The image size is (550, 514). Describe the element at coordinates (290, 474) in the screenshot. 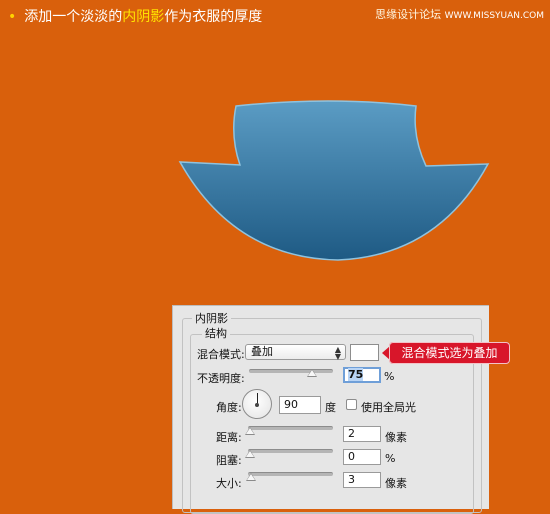

I see `size-slider` at that location.